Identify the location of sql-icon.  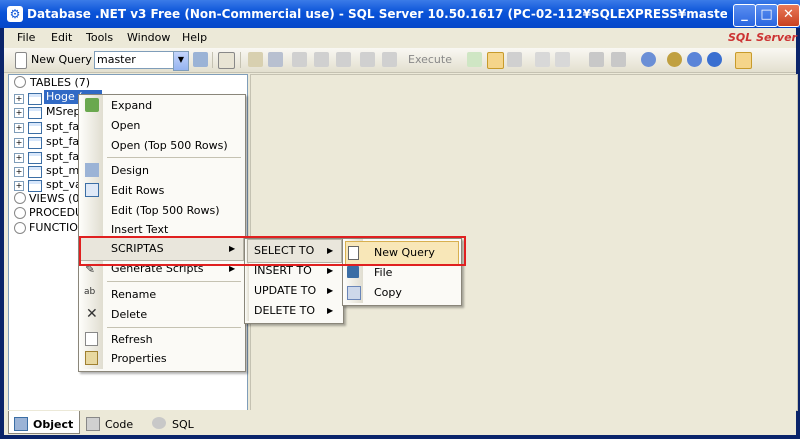
(159, 423).